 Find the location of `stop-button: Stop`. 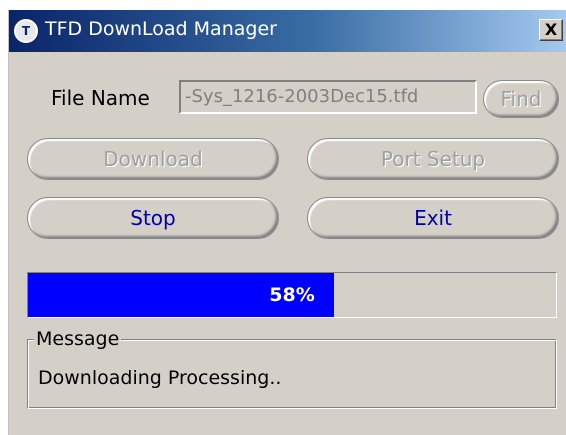

stop-button: Stop is located at coordinates (153, 218).